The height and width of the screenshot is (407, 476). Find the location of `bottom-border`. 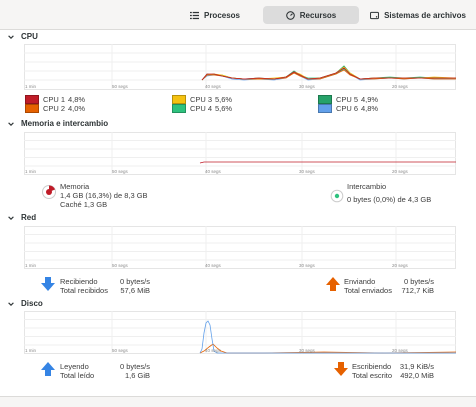

bottom-border is located at coordinates (238, 401).